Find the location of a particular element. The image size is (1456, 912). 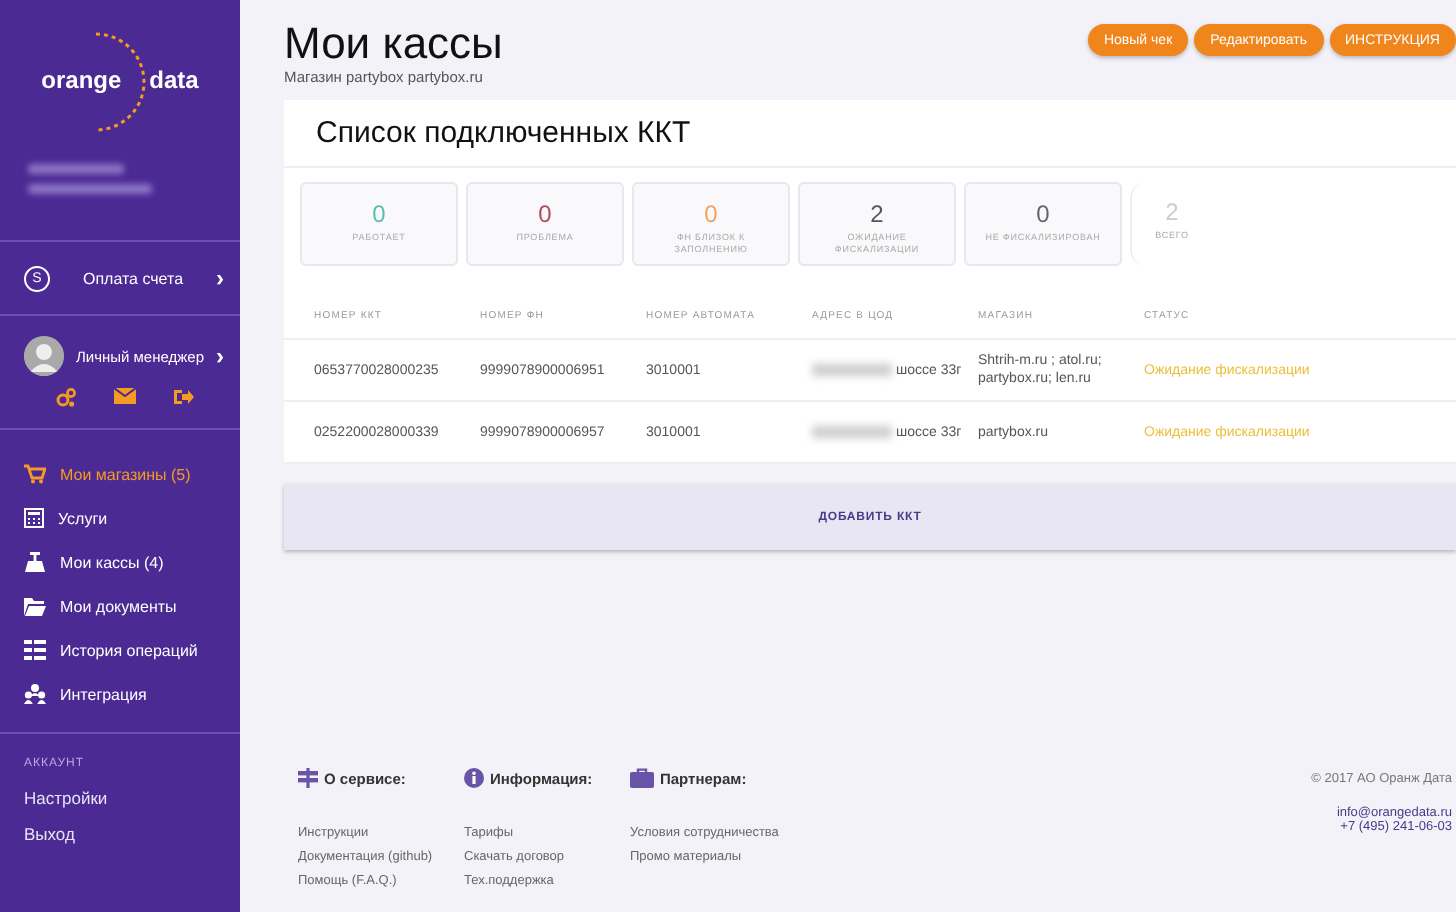

sidebar-item: История операций is located at coordinates (120, 650).